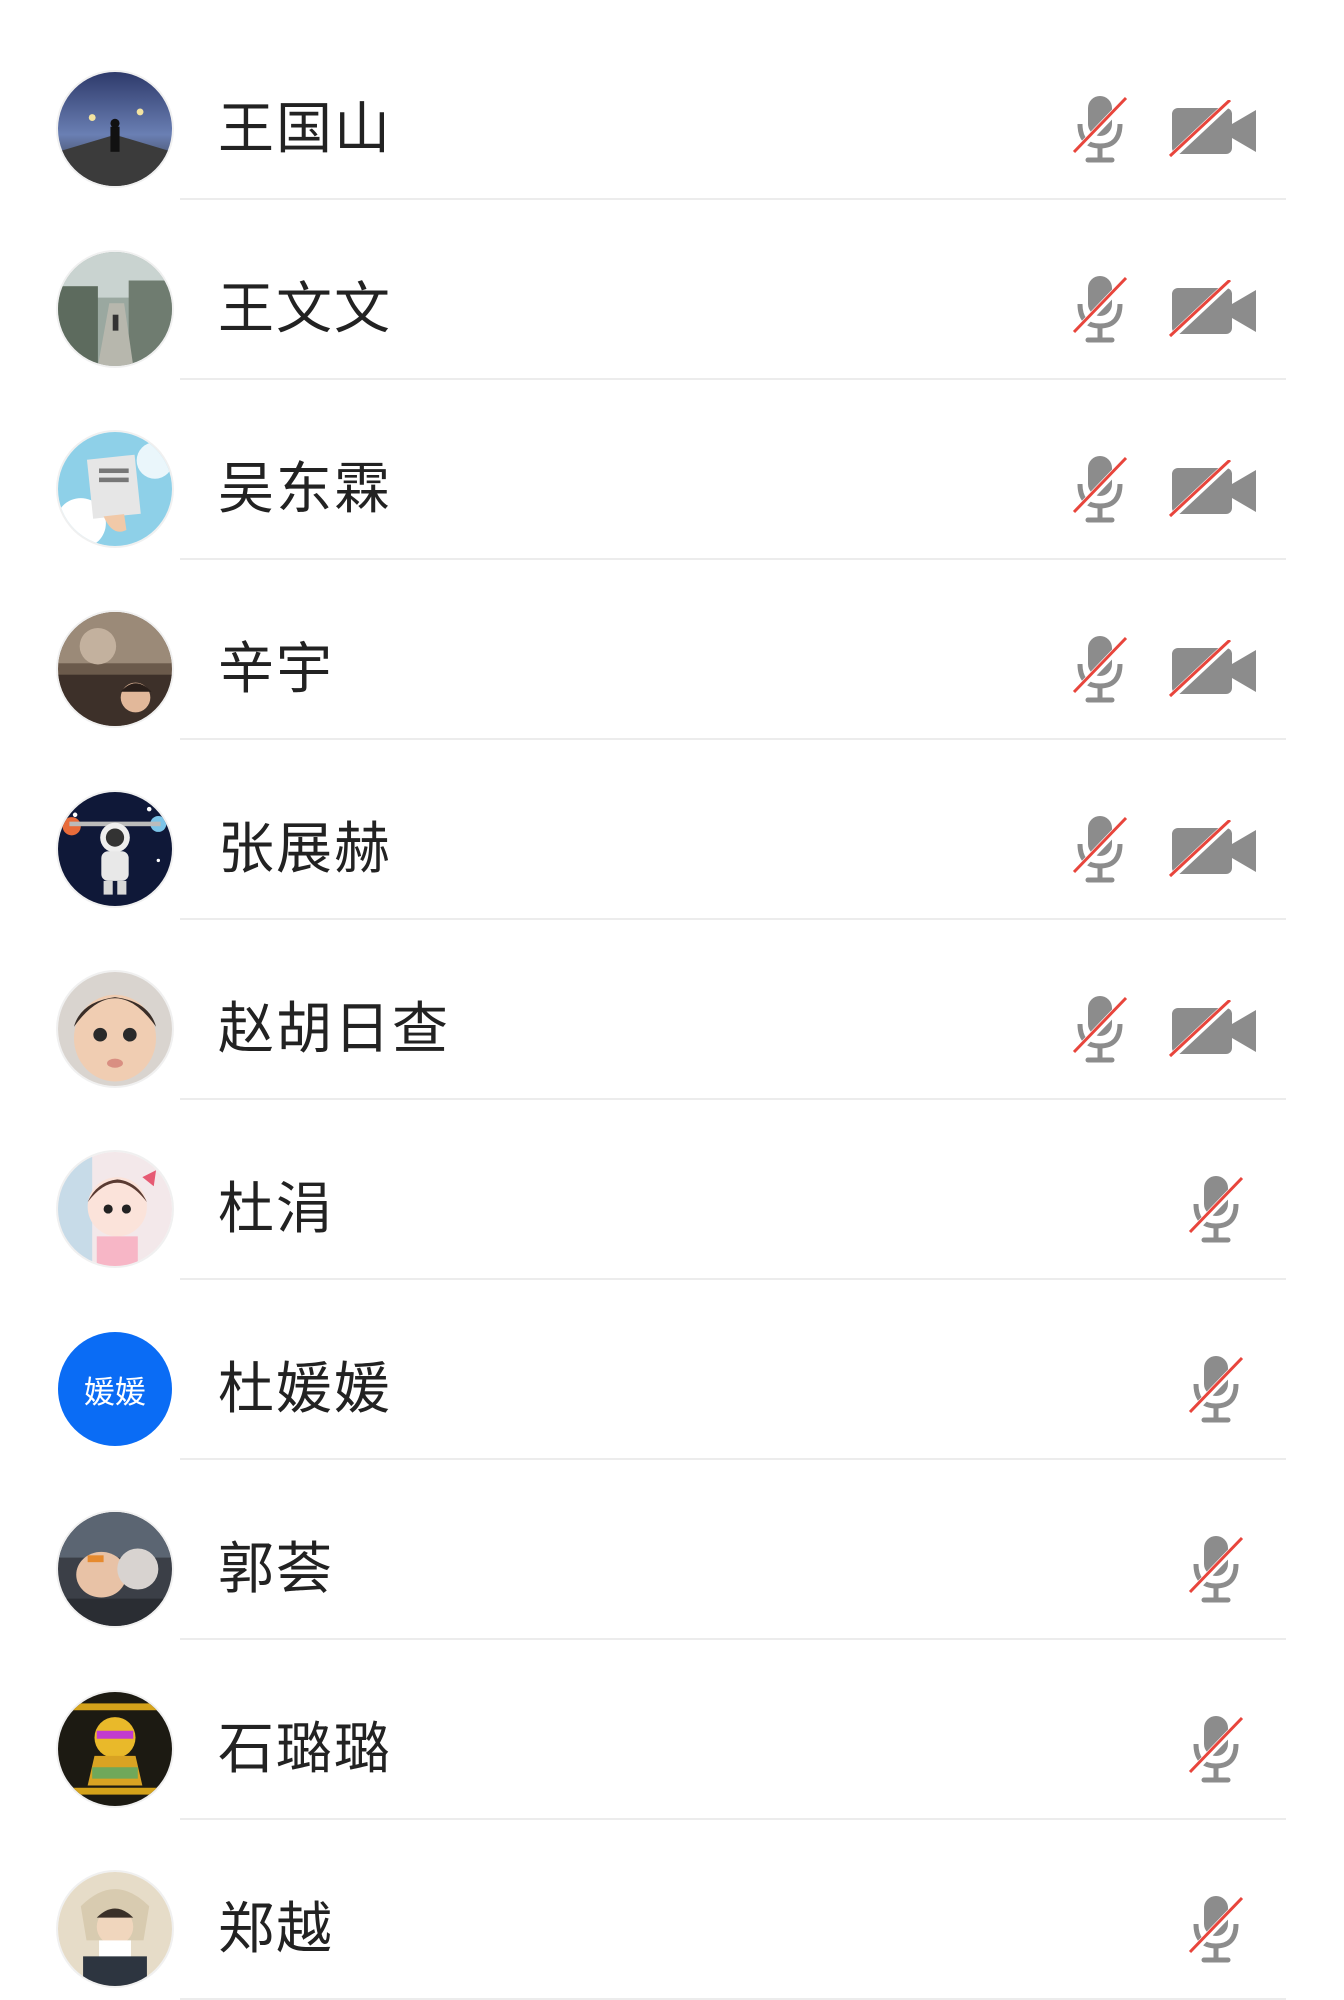 This screenshot has height=2000, width=1344. I want to click on participant-row: 媛媛 杜媛媛, so click(672, 1370).